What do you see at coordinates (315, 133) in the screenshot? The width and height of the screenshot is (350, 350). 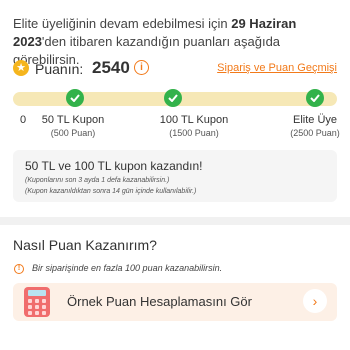 I see `tier-points: (2500 Puan)` at bounding box center [315, 133].